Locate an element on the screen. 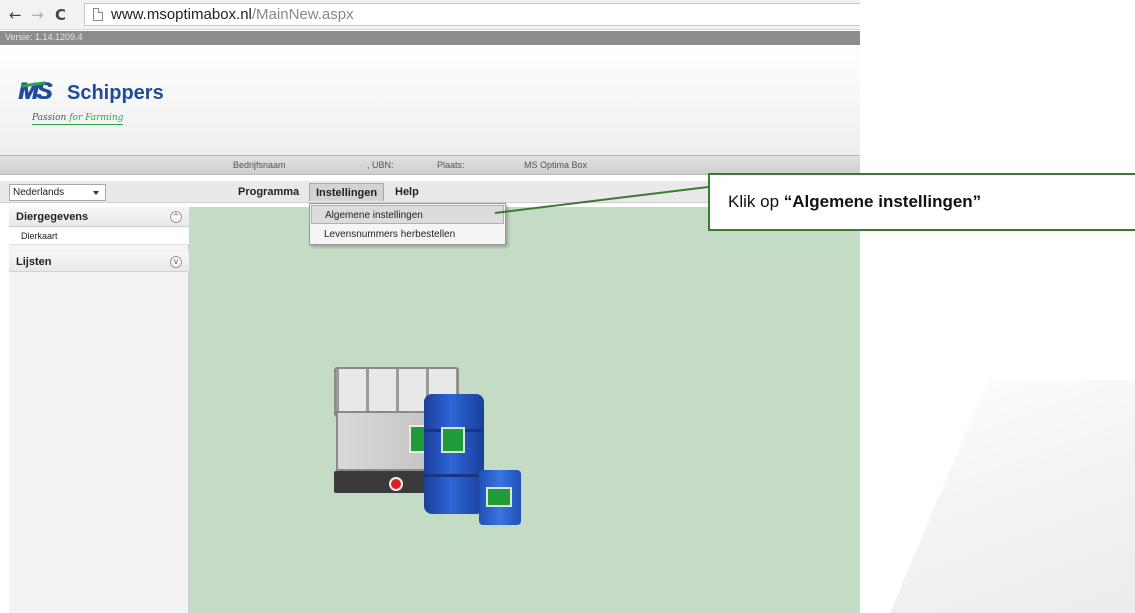 This screenshot has width=1135, height=613. ubn-label: , UBN: is located at coordinates (380, 165).